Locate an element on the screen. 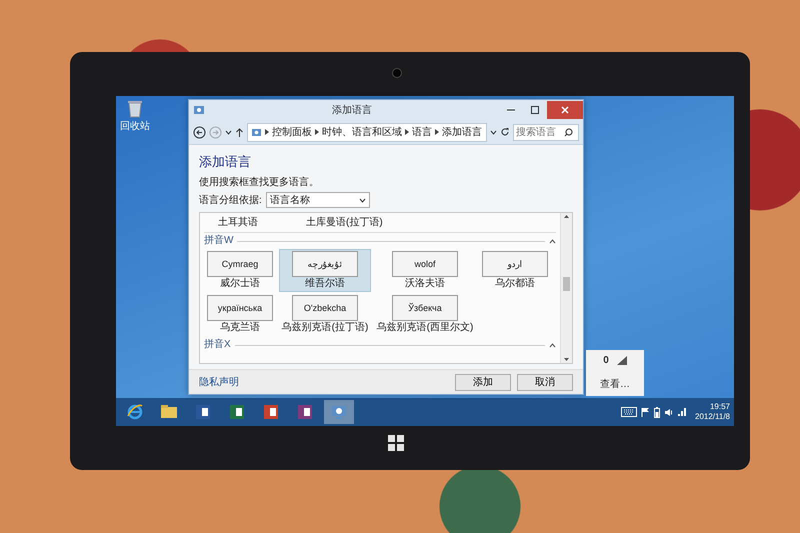 This screenshot has width=800, height=533. language-name: 土库曼语(拉丁语) is located at coordinates (344, 222).